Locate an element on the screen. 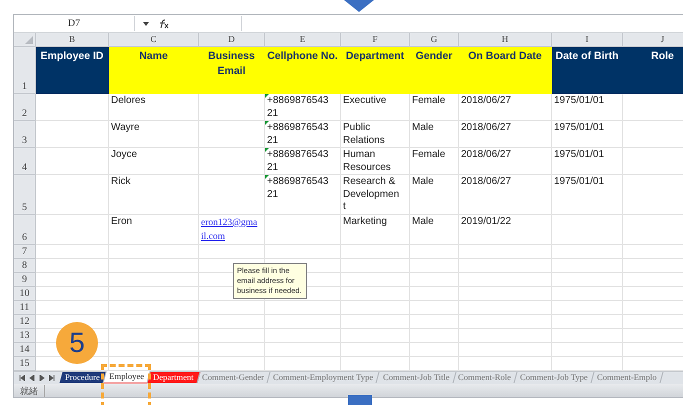 This screenshot has height=405, width=683. row-number: 15 is located at coordinates (25, 363).